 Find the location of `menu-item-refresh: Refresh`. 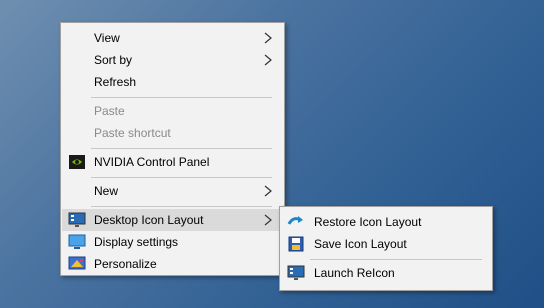

menu-item-refresh: Refresh is located at coordinates (172, 82).